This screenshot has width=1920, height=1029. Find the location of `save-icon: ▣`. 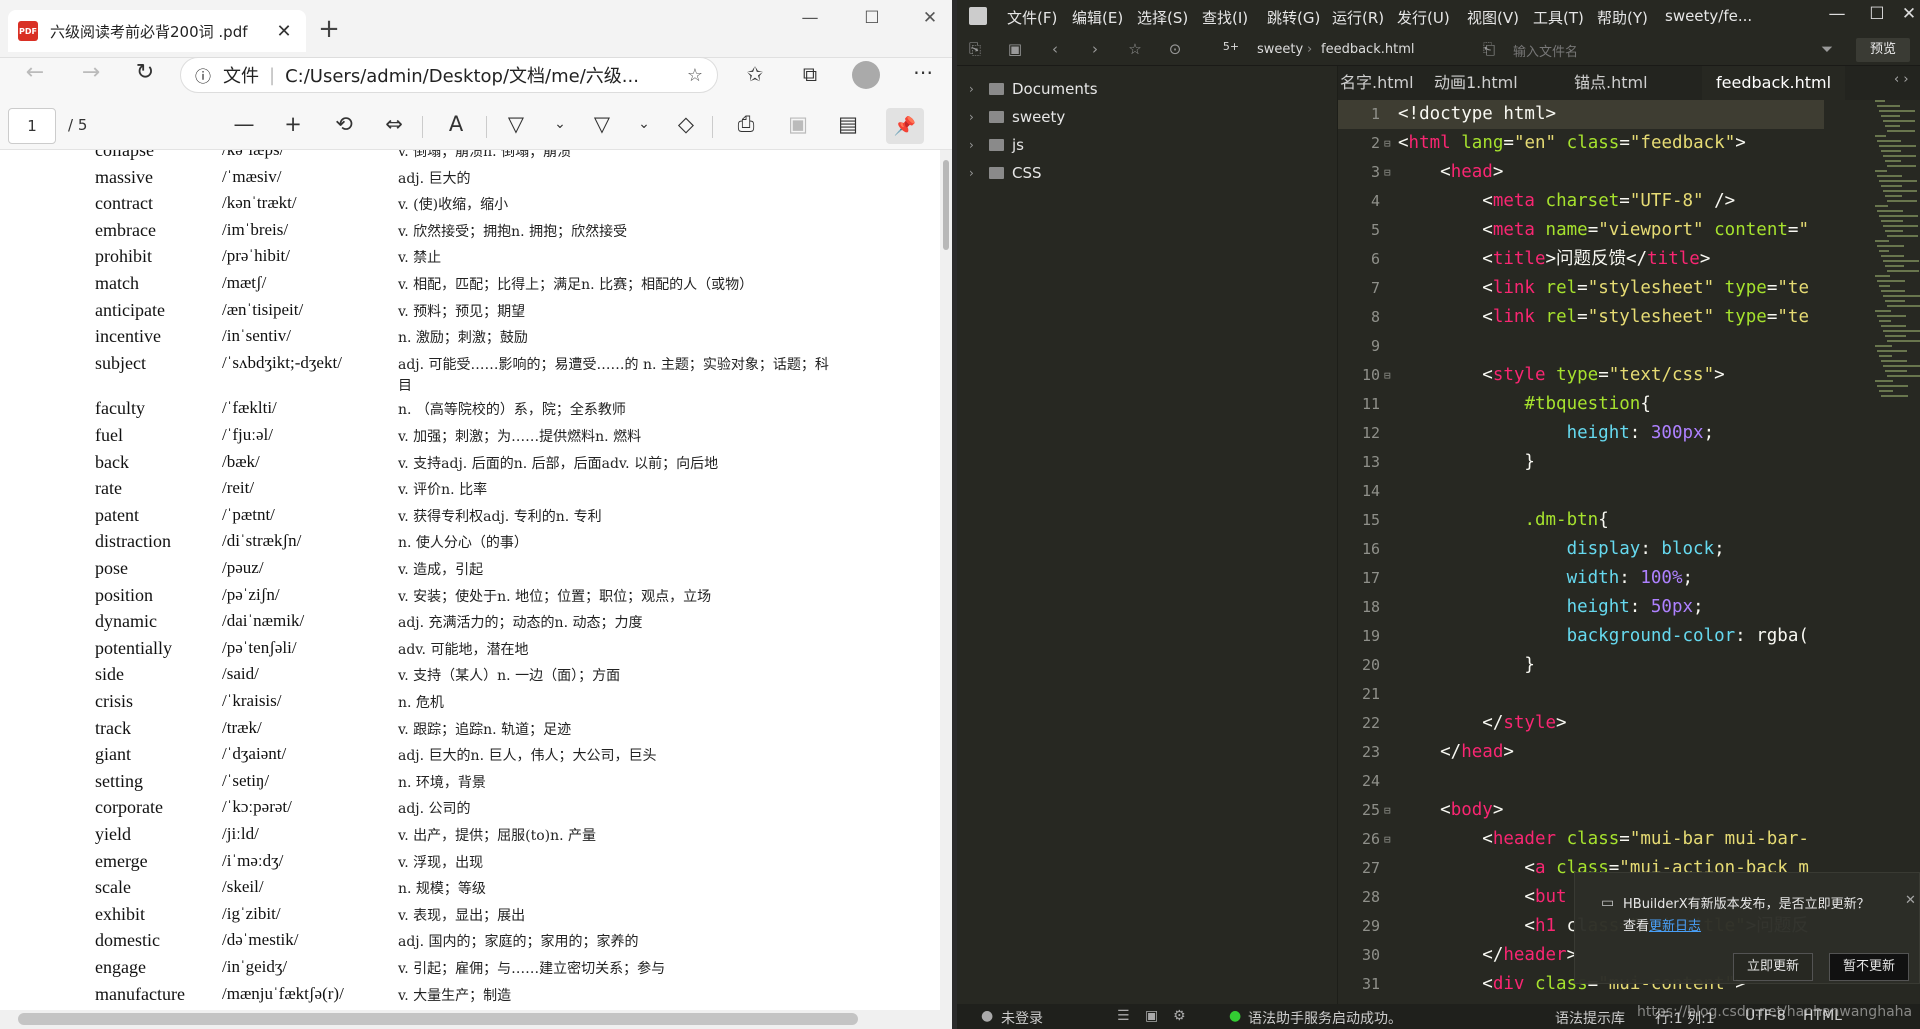

save-icon: ▣ is located at coordinates (1015, 49).